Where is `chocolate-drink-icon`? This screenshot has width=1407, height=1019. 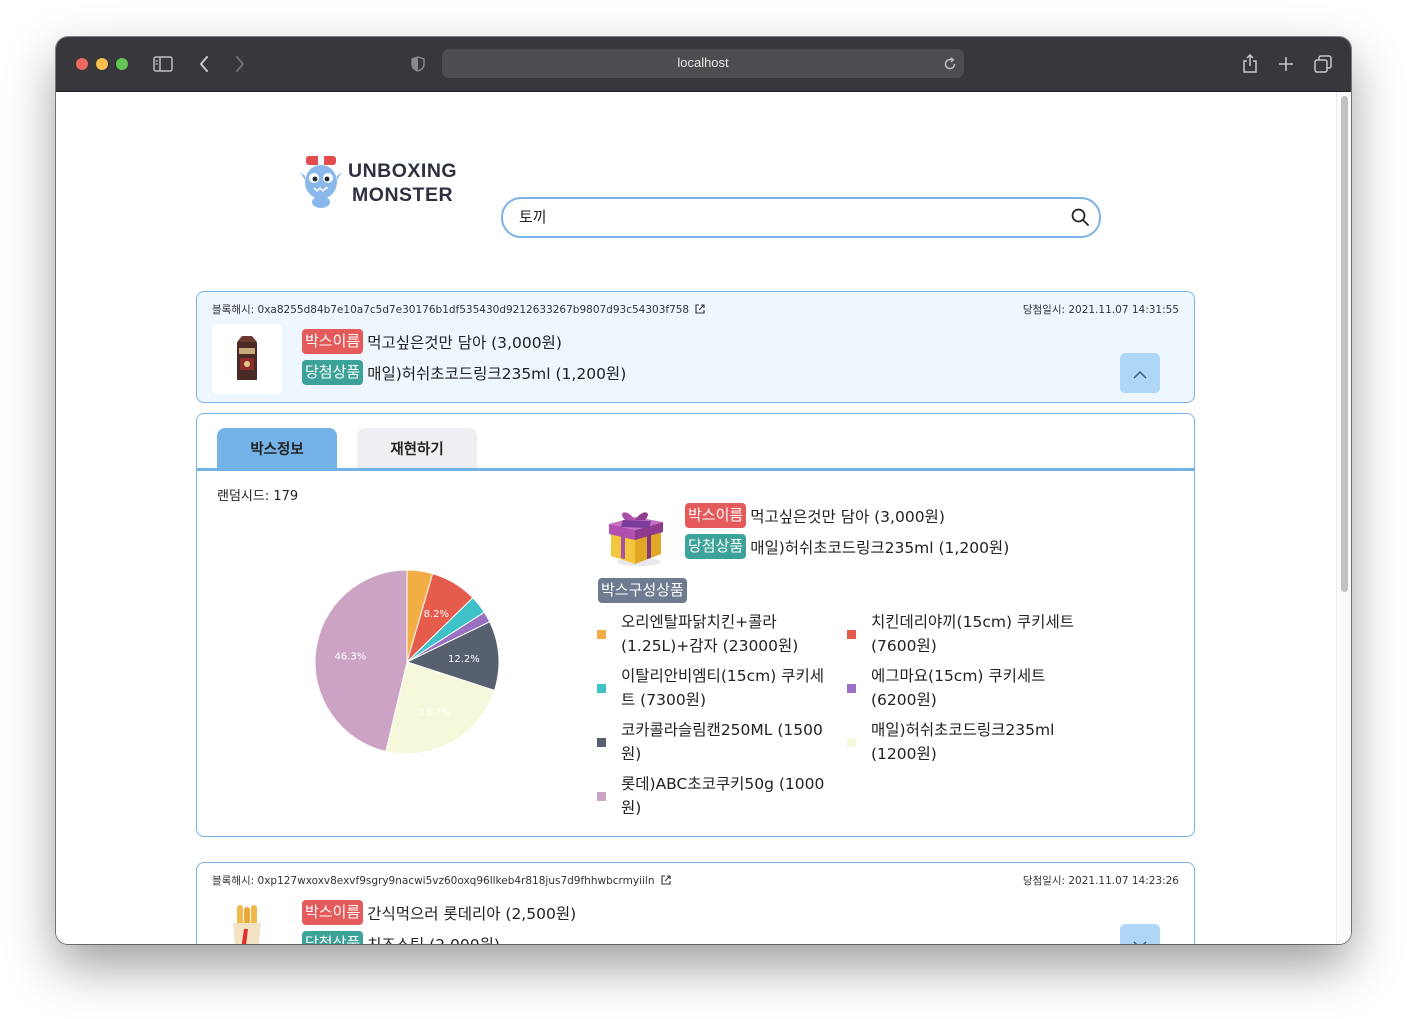 chocolate-drink-icon is located at coordinates (247, 358).